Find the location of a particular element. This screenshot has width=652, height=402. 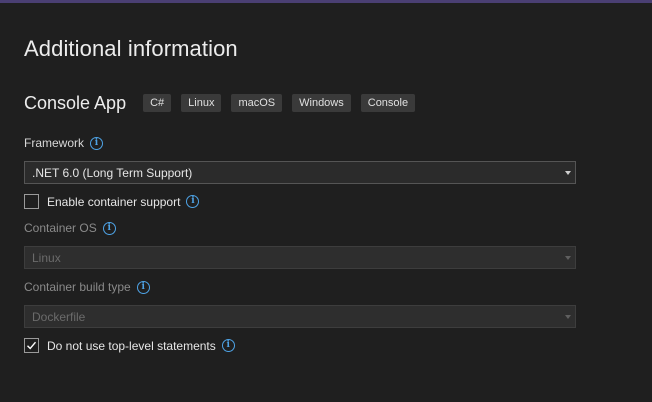

container-support-checkbox is located at coordinates (31, 201).